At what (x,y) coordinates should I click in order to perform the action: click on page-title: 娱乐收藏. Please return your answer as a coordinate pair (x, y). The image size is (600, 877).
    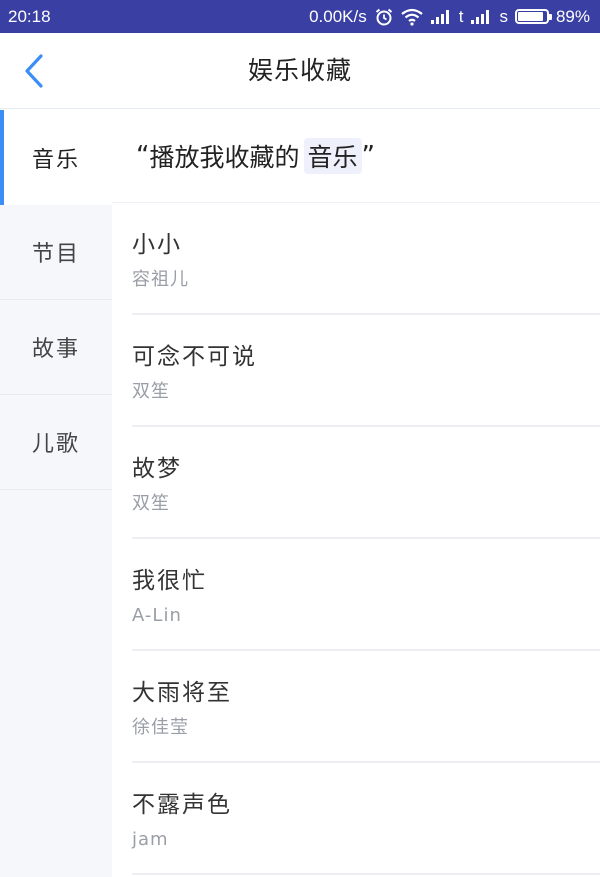
    Looking at the image, I should click on (299, 70).